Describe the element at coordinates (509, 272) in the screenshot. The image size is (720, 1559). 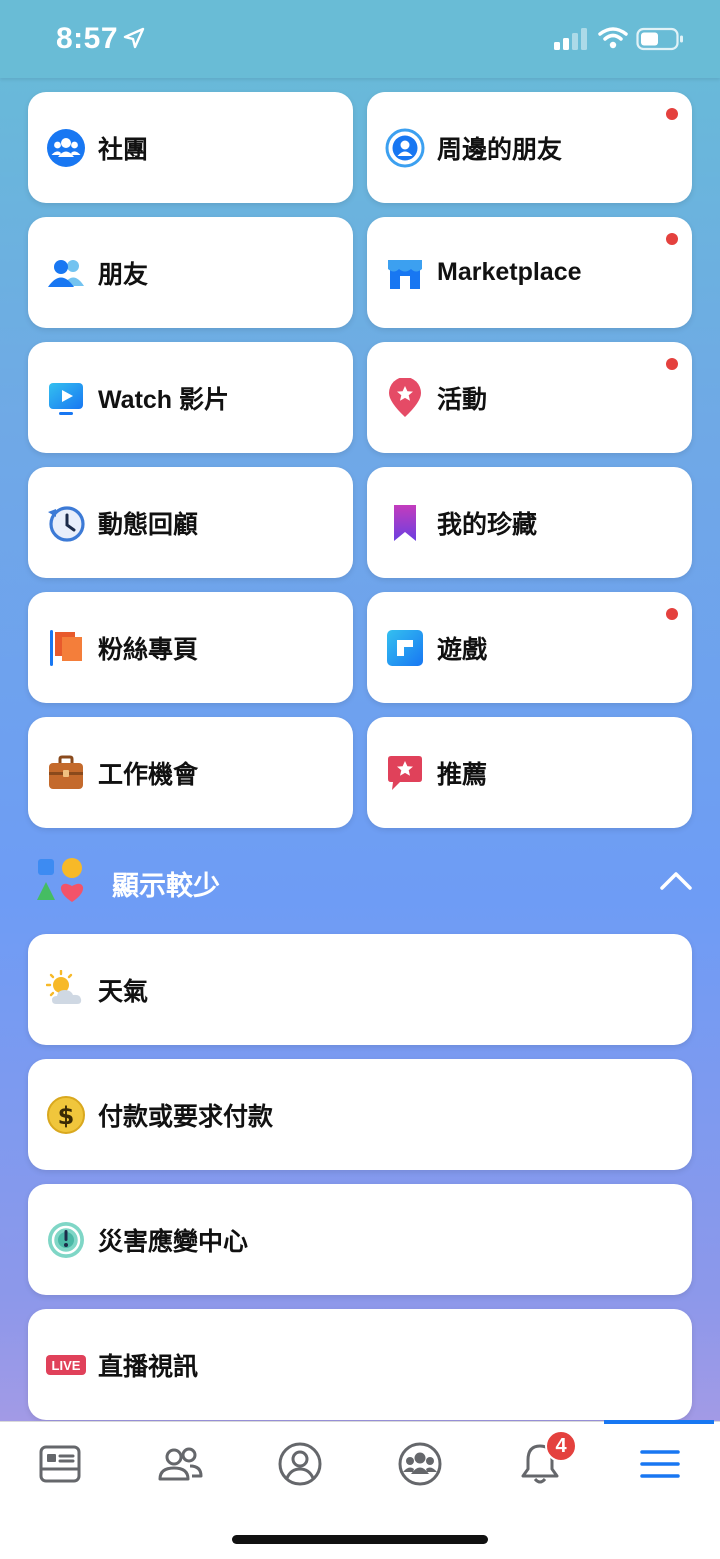
I see `shortcut-label: Marketplace` at that location.